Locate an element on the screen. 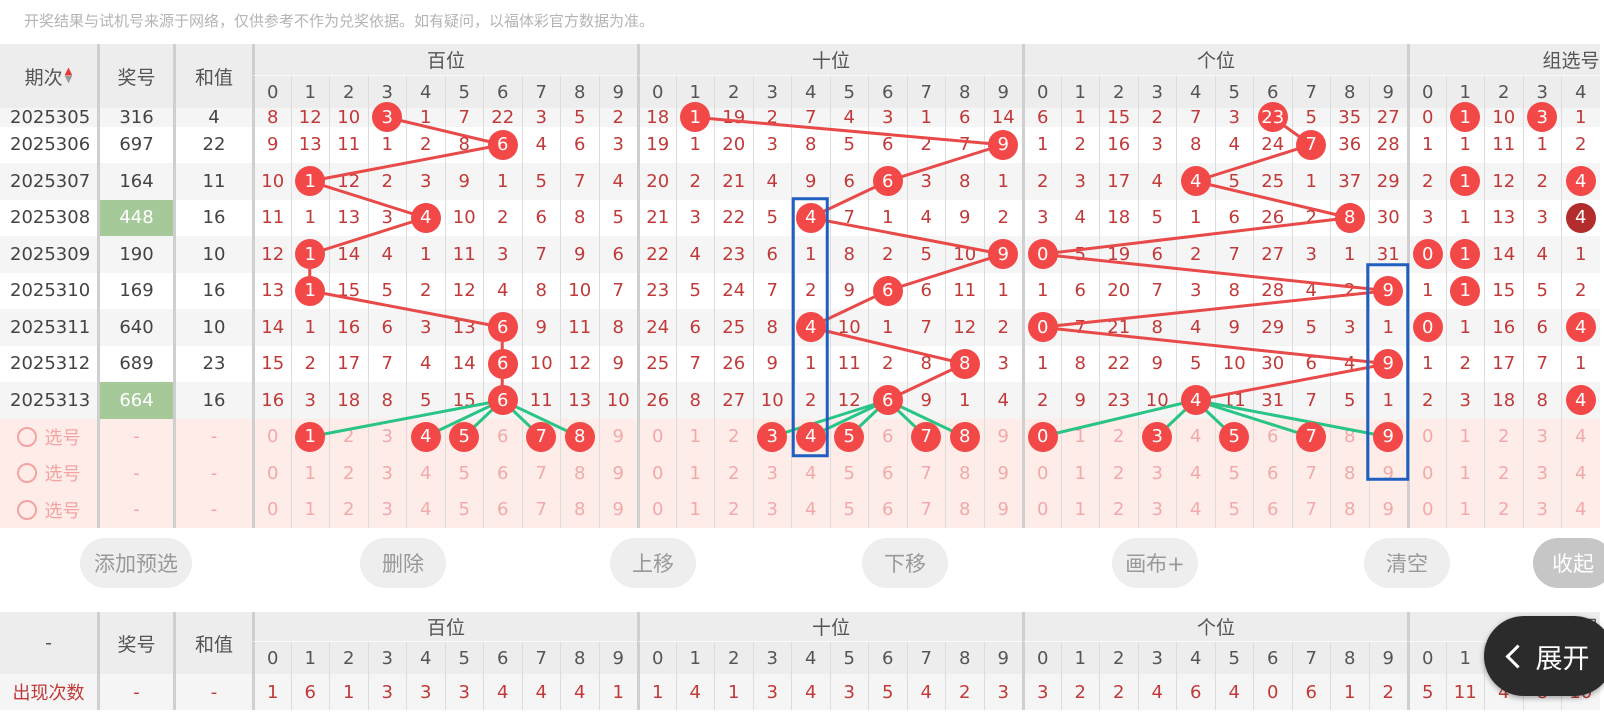 This screenshot has height=720, width=1604. move-up-button: 上移 is located at coordinates (653, 563).